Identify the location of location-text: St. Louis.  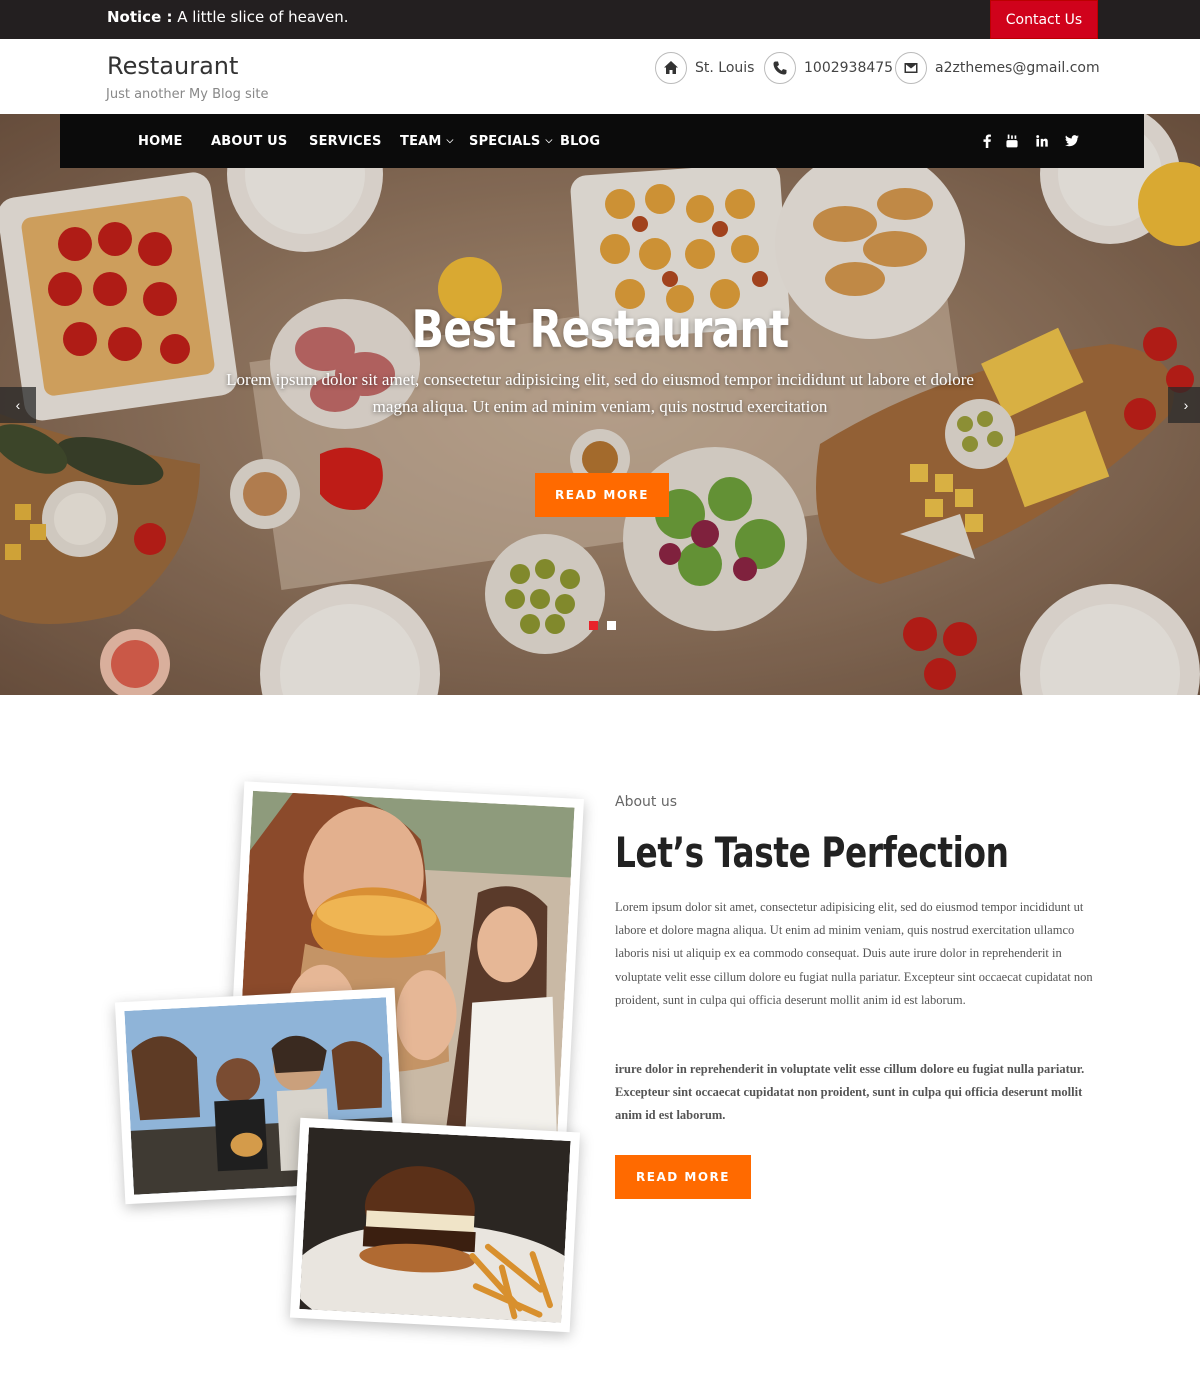
(725, 68).